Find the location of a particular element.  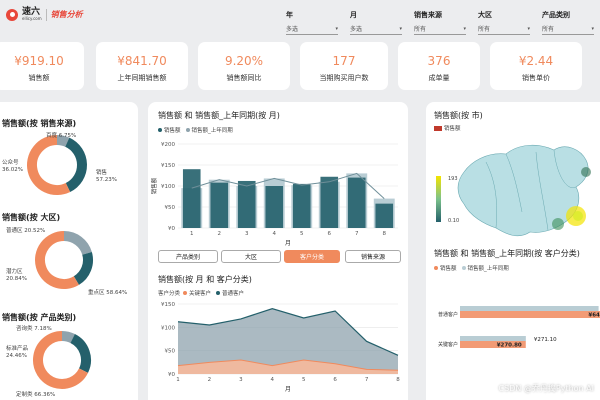

x-axis-label: 月 is located at coordinates (288, 243).